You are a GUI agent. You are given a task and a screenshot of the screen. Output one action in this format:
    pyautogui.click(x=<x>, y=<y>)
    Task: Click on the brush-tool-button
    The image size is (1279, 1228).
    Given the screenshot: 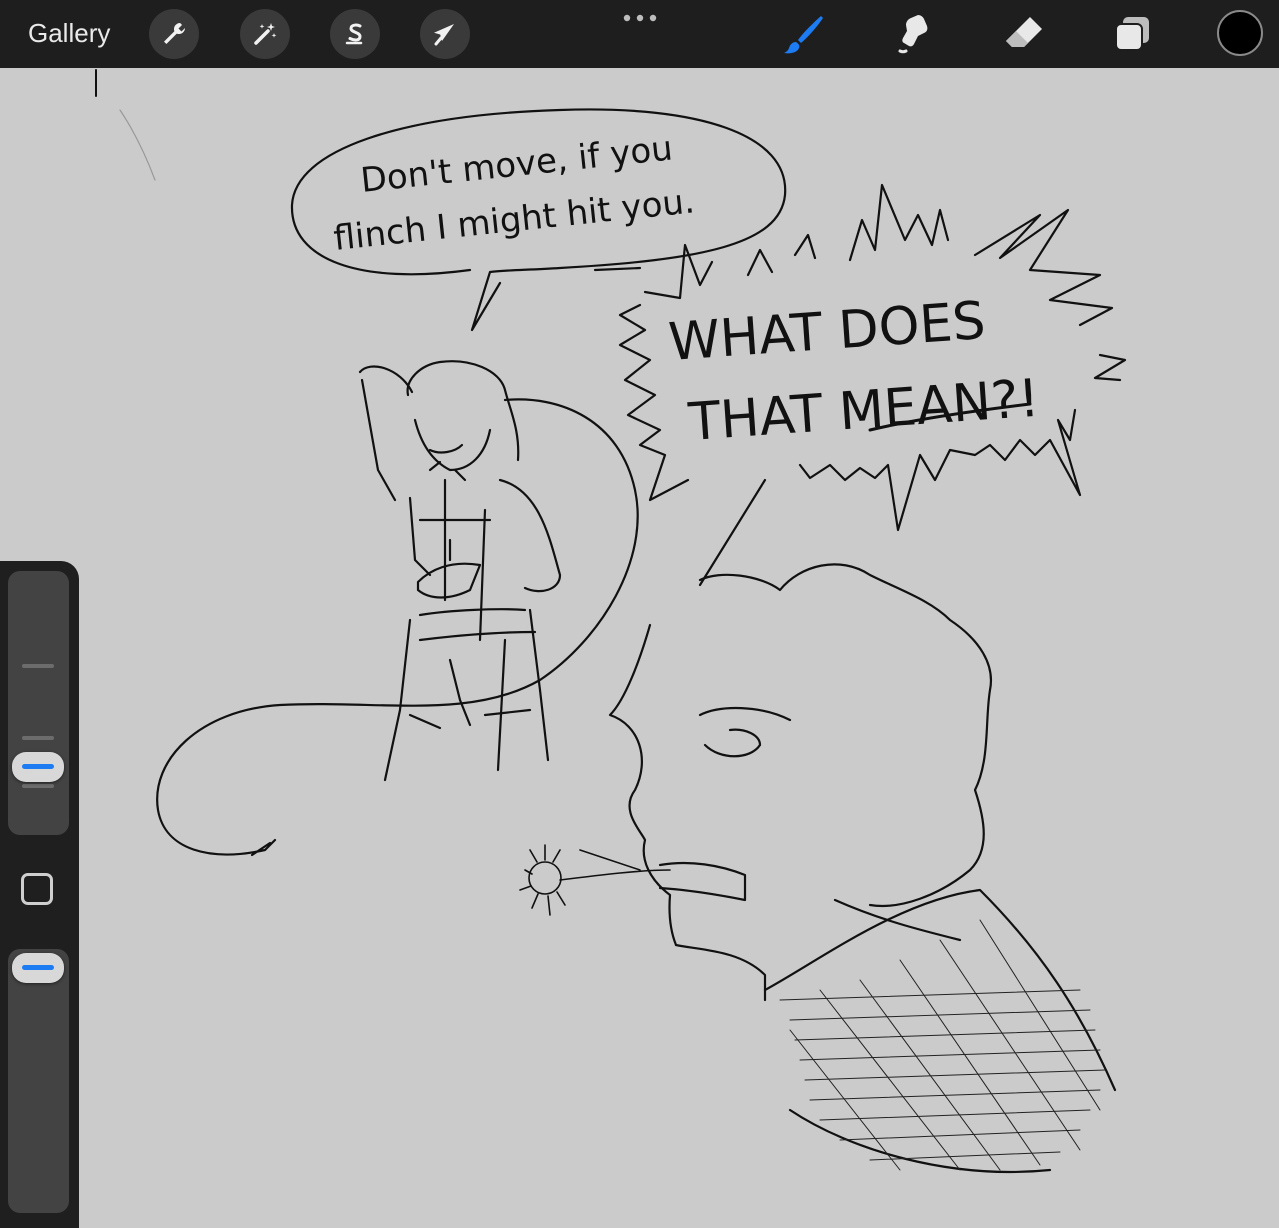 What is the action you would take?
    pyautogui.click(x=804, y=34)
    